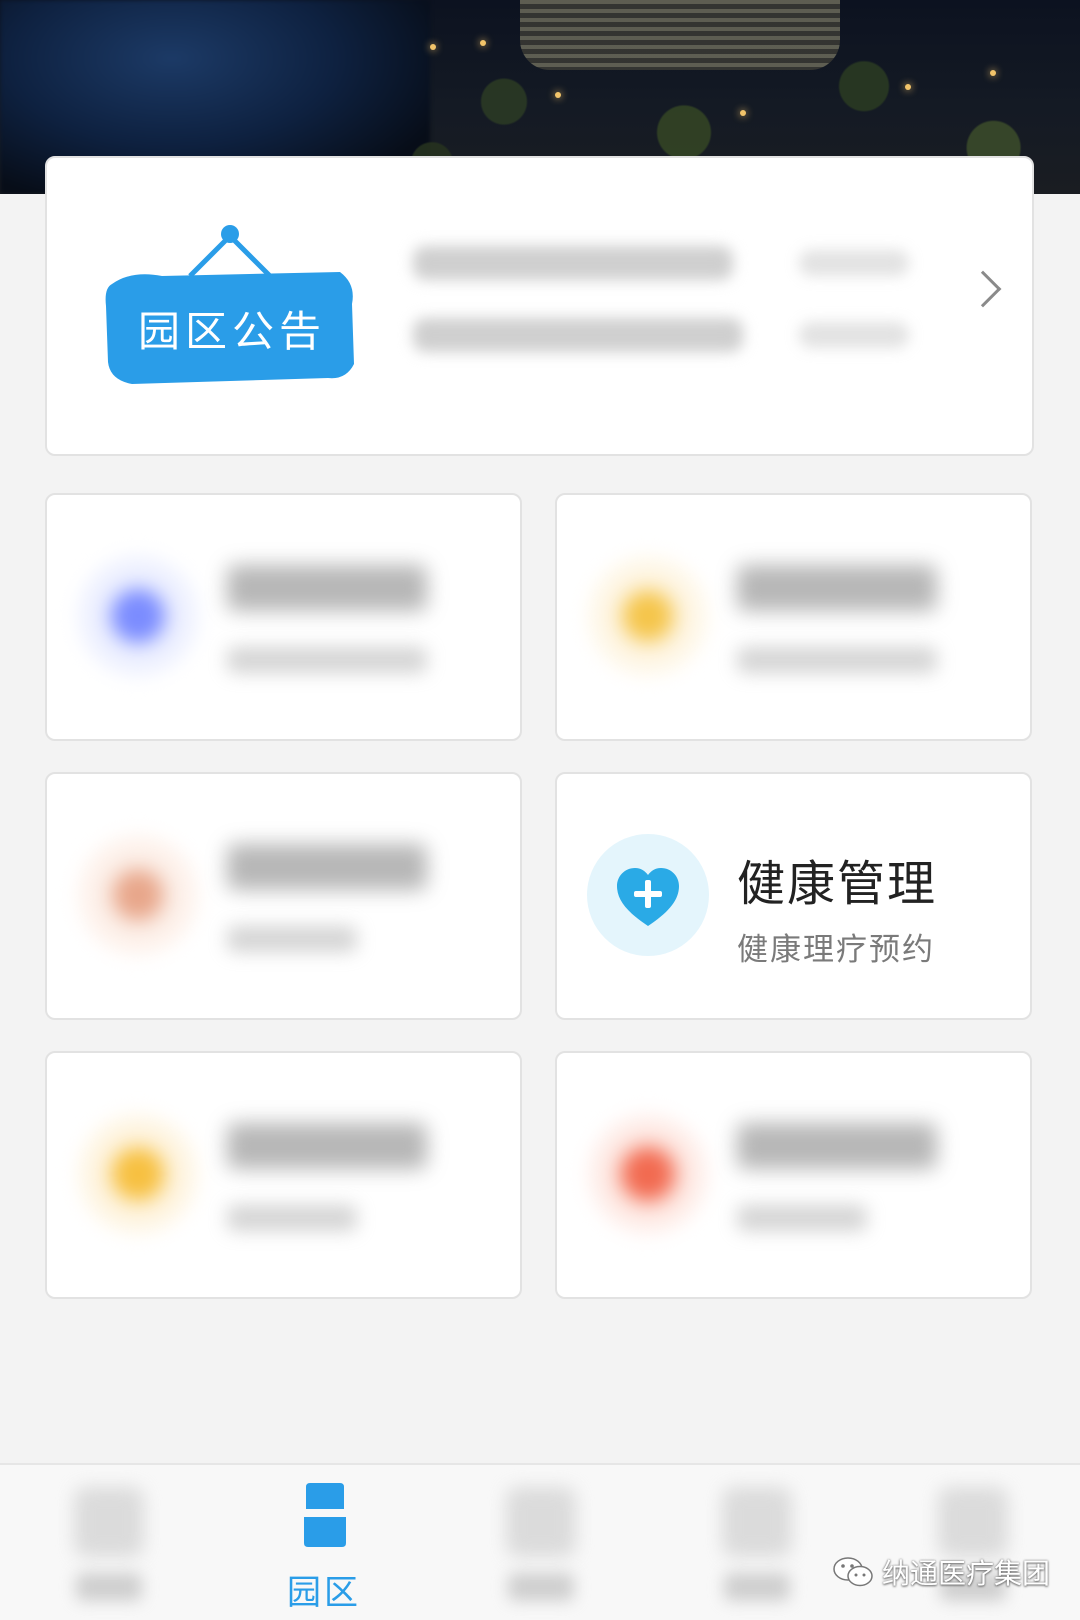 This screenshot has width=1080, height=1620. Describe the element at coordinates (324, 1593) in the screenshot. I see `tab-park-label: 园区` at that location.